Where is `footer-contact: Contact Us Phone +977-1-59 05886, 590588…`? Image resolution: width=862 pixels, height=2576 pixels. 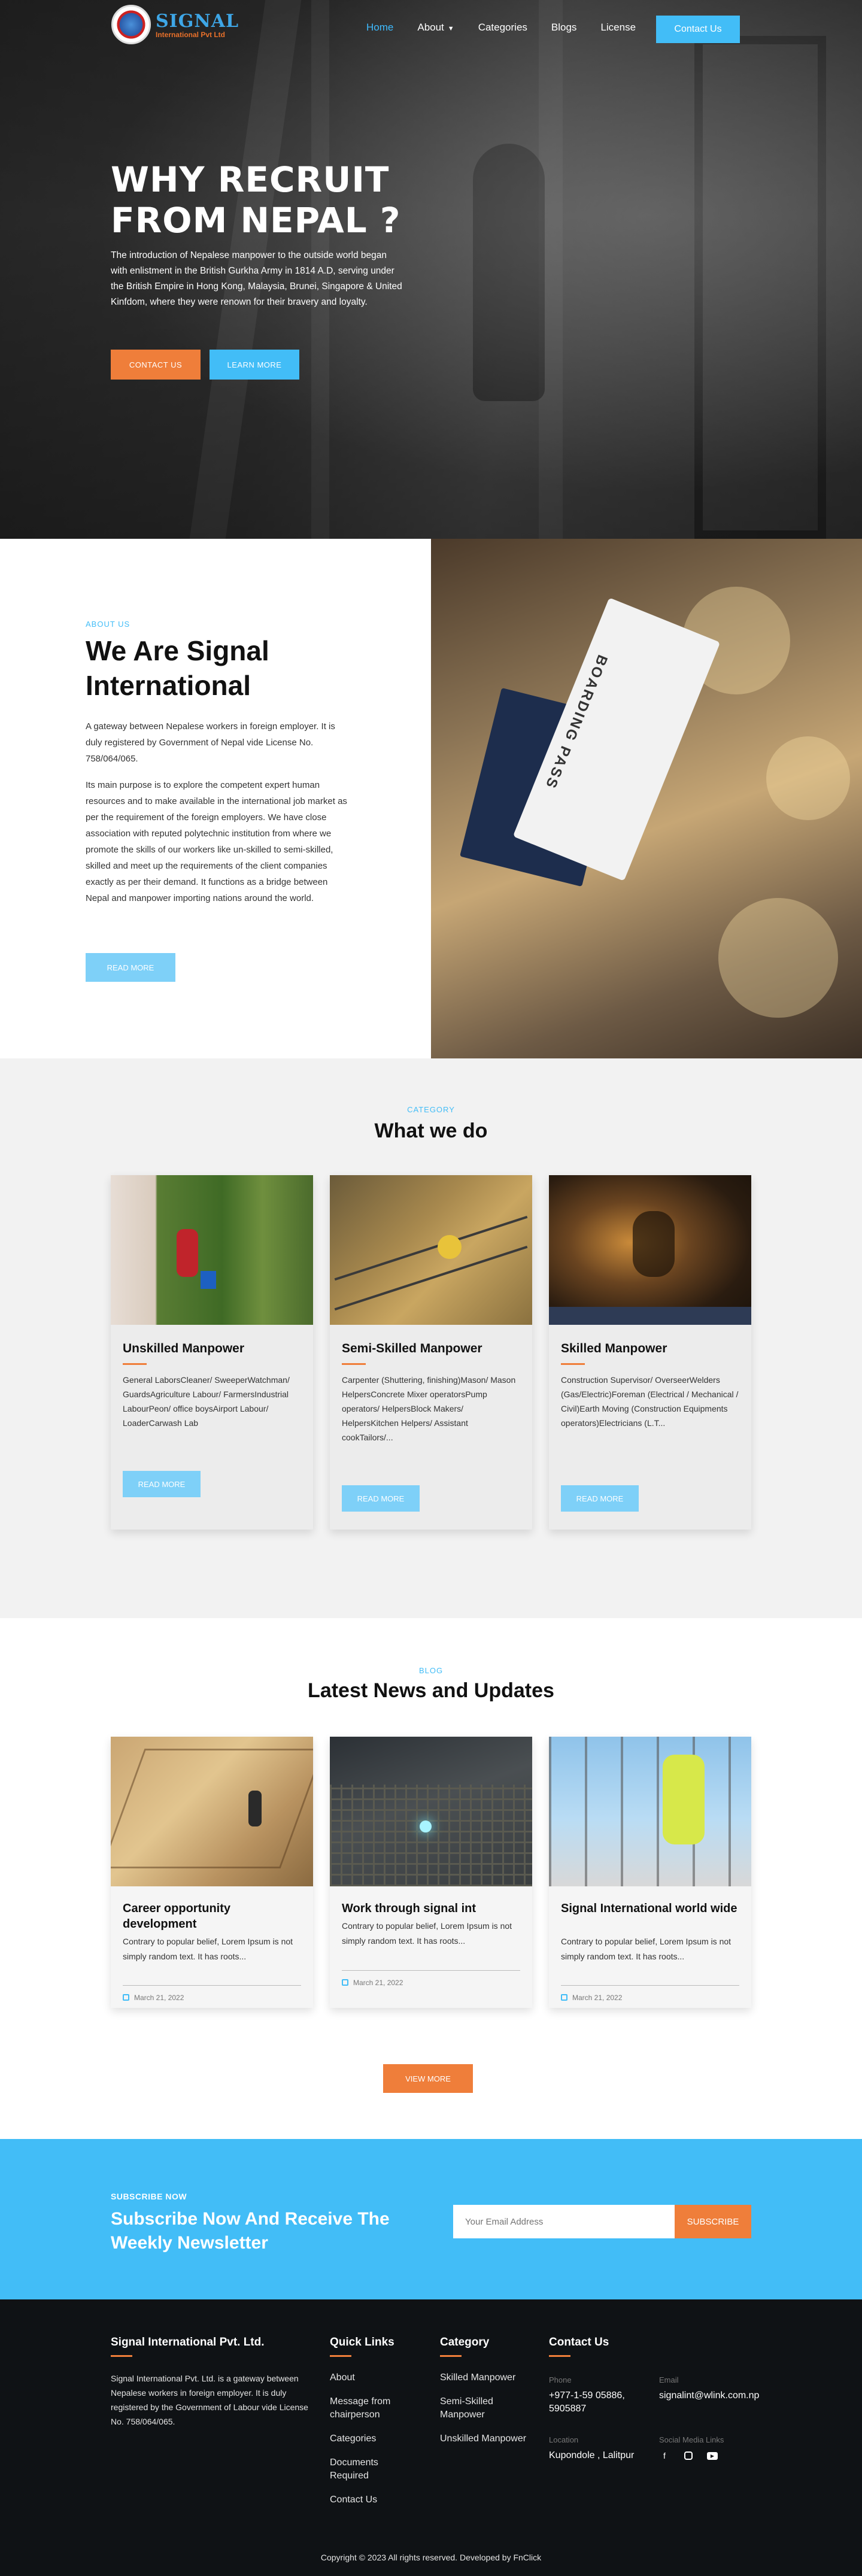 footer-contact: Contact Us Phone +977-1-59 05886, 590588… is located at coordinates (654, 2398).